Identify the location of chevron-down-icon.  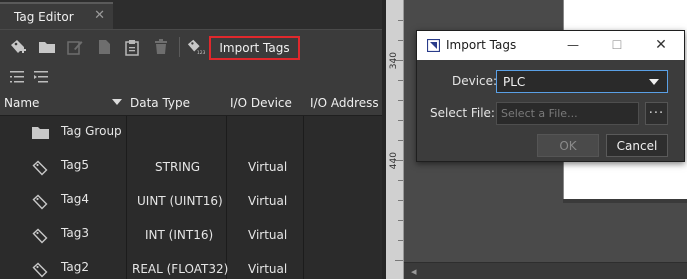
(654, 82).